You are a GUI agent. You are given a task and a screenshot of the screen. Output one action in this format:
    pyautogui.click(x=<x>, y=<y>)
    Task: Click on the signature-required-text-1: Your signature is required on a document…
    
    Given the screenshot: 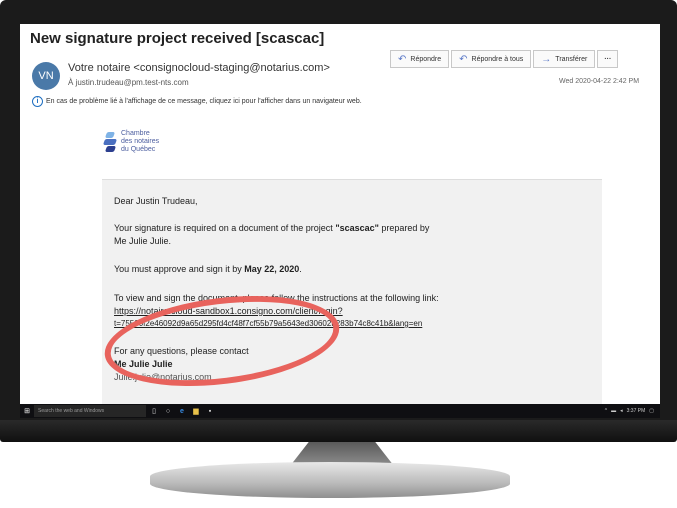 What is the action you would take?
    pyautogui.click(x=225, y=228)
    